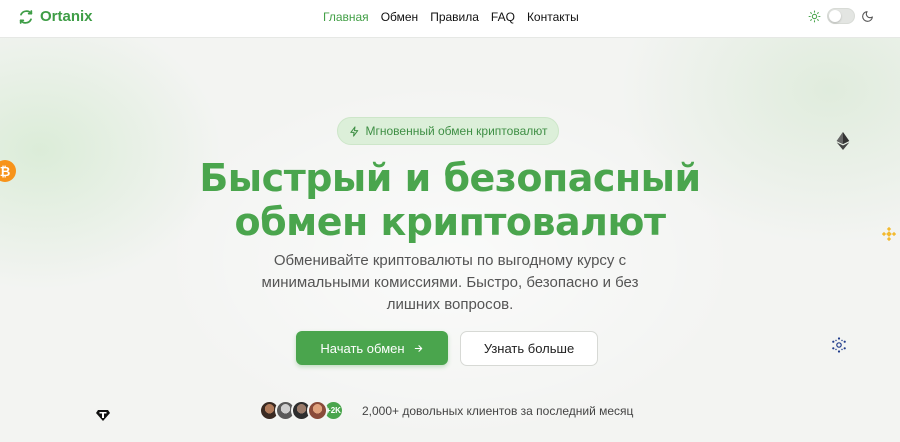 Image resolution: width=900 pixels, height=442 pixels. What do you see at coordinates (450, 178) in the screenshot?
I see `hero-title-line-1: Быстрый и безопасный` at bounding box center [450, 178].